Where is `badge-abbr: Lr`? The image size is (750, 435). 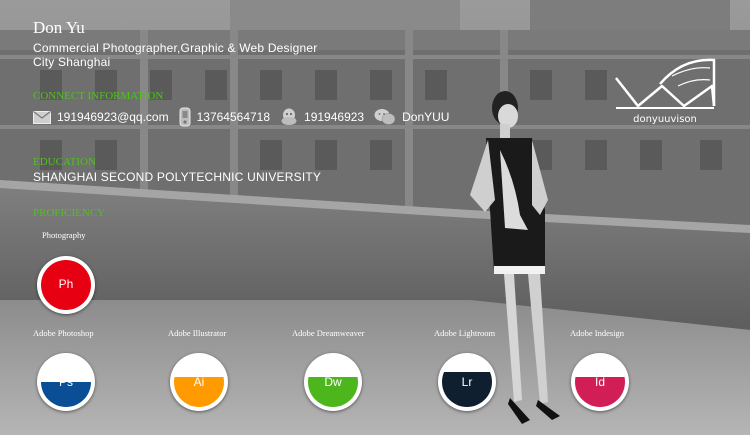
badge-abbr: Lr is located at coordinates (467, 382).